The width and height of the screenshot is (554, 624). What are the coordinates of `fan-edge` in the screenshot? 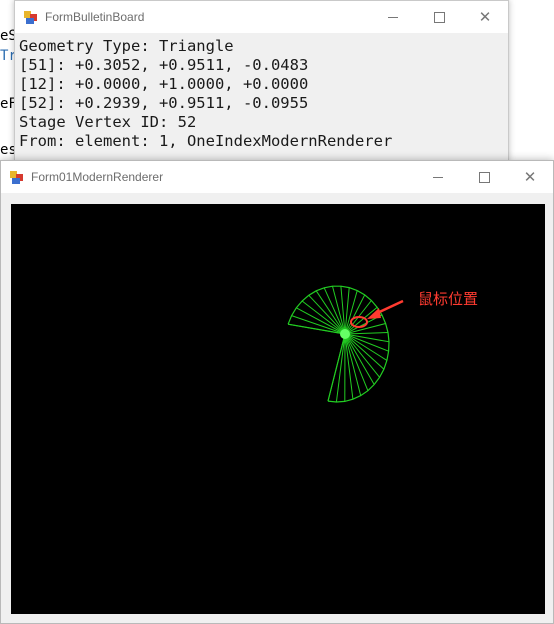 It's located at (336, 367).